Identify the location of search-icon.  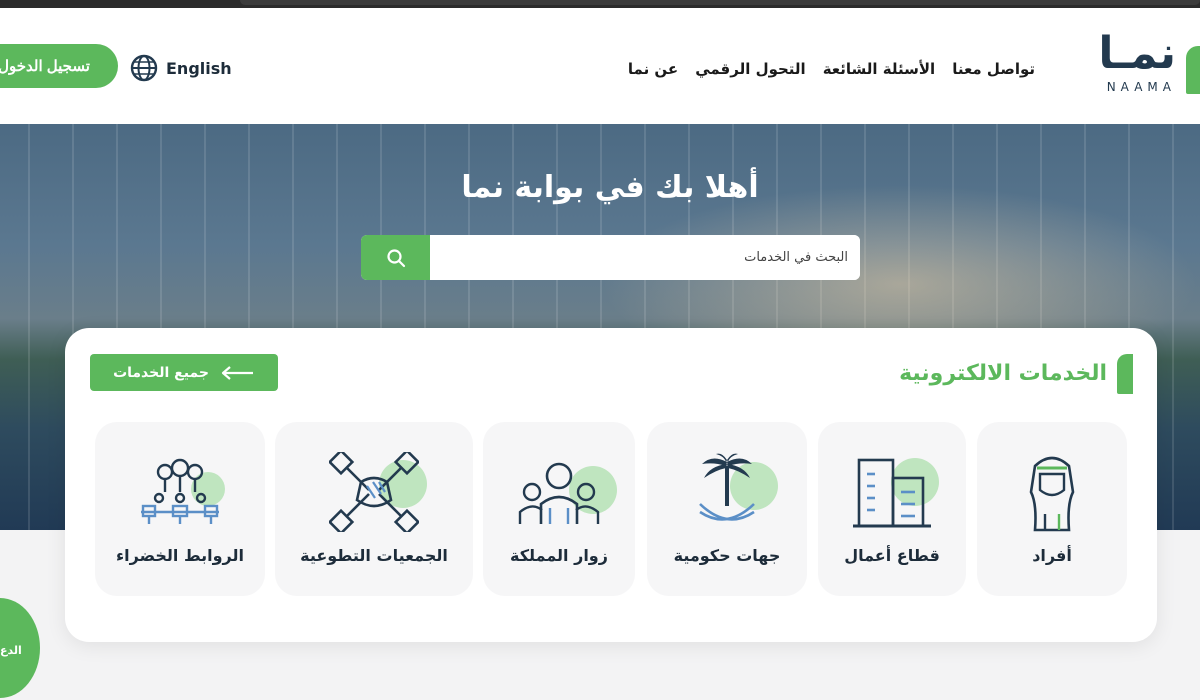
(395, 257).